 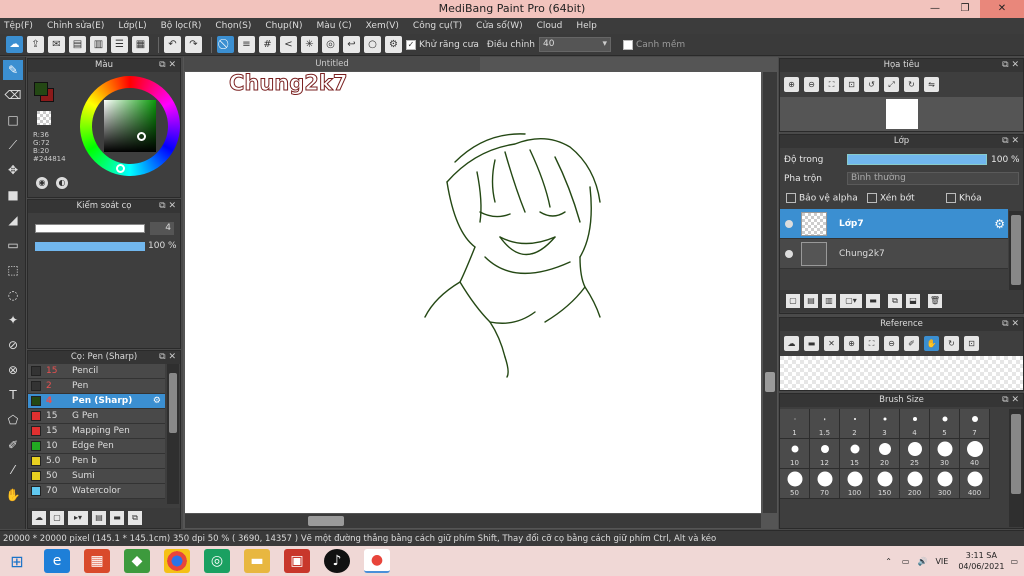 What do you see at coordinates (382, 26) in the screenshot?
I see `menu-view: Xem(V)` at bounding box center [382, 26].